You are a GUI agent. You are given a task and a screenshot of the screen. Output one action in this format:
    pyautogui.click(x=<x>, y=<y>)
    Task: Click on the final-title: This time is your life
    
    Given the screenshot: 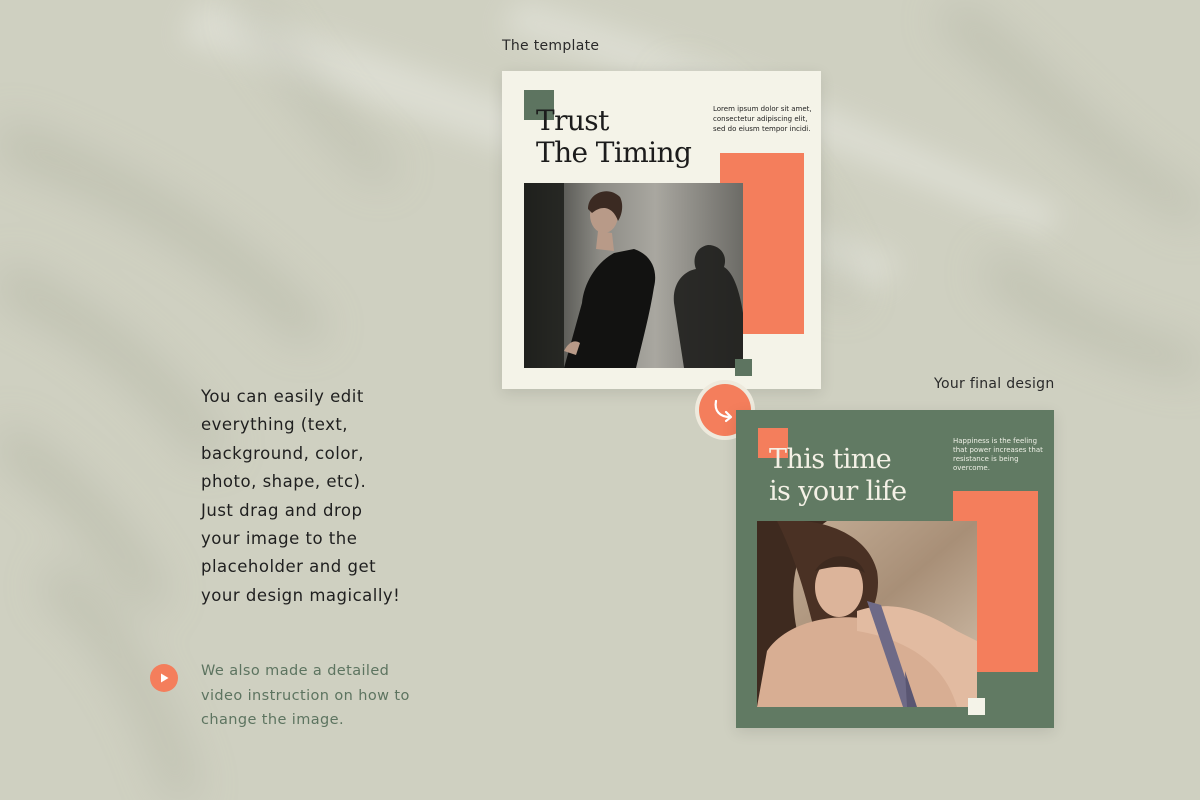 What is the action you would take?
    pyautogui.click(x=838, y=476)
    